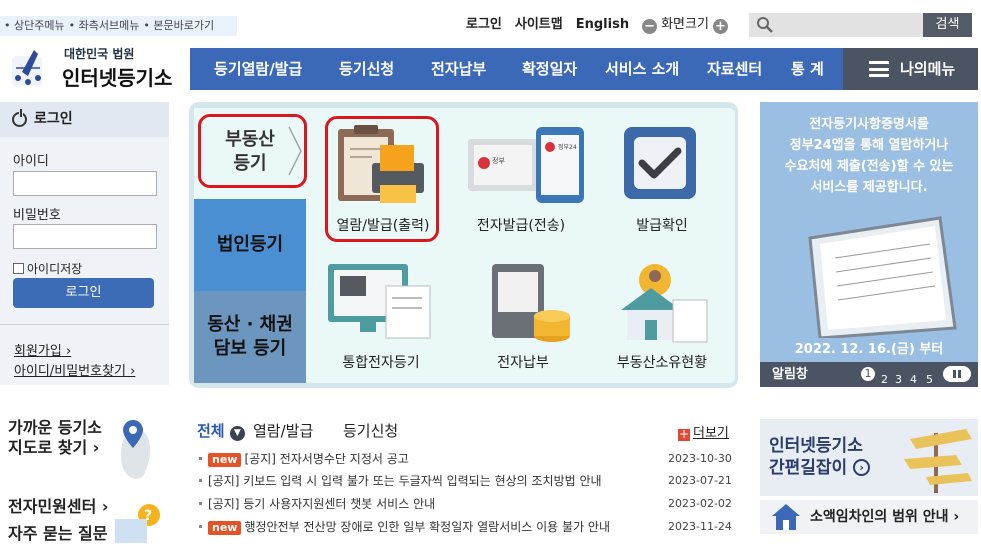 The image size is (981, 544). I want to click on e-civil-center-link: 전자민원센터 ›, so click(58, 507).